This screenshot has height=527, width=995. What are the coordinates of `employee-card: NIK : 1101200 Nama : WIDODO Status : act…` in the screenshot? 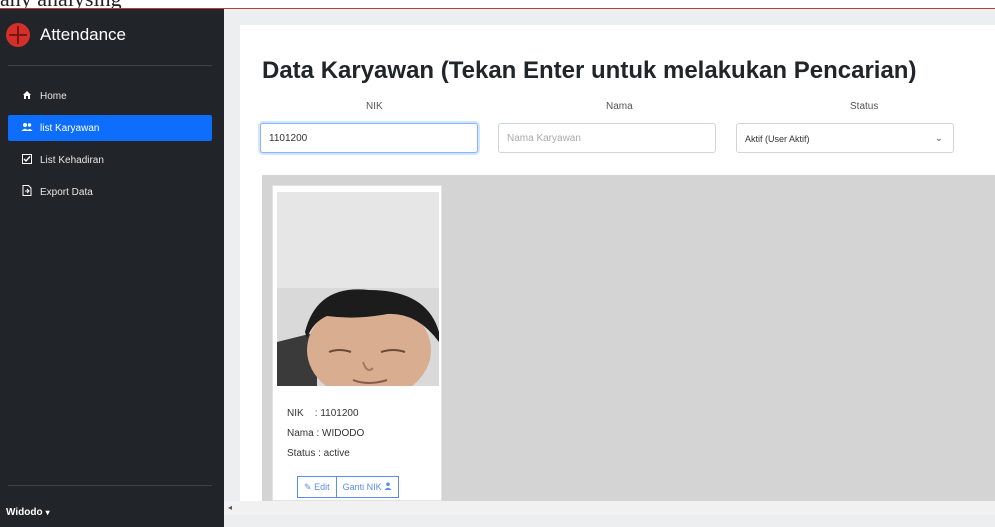 It's located at (357, 343).